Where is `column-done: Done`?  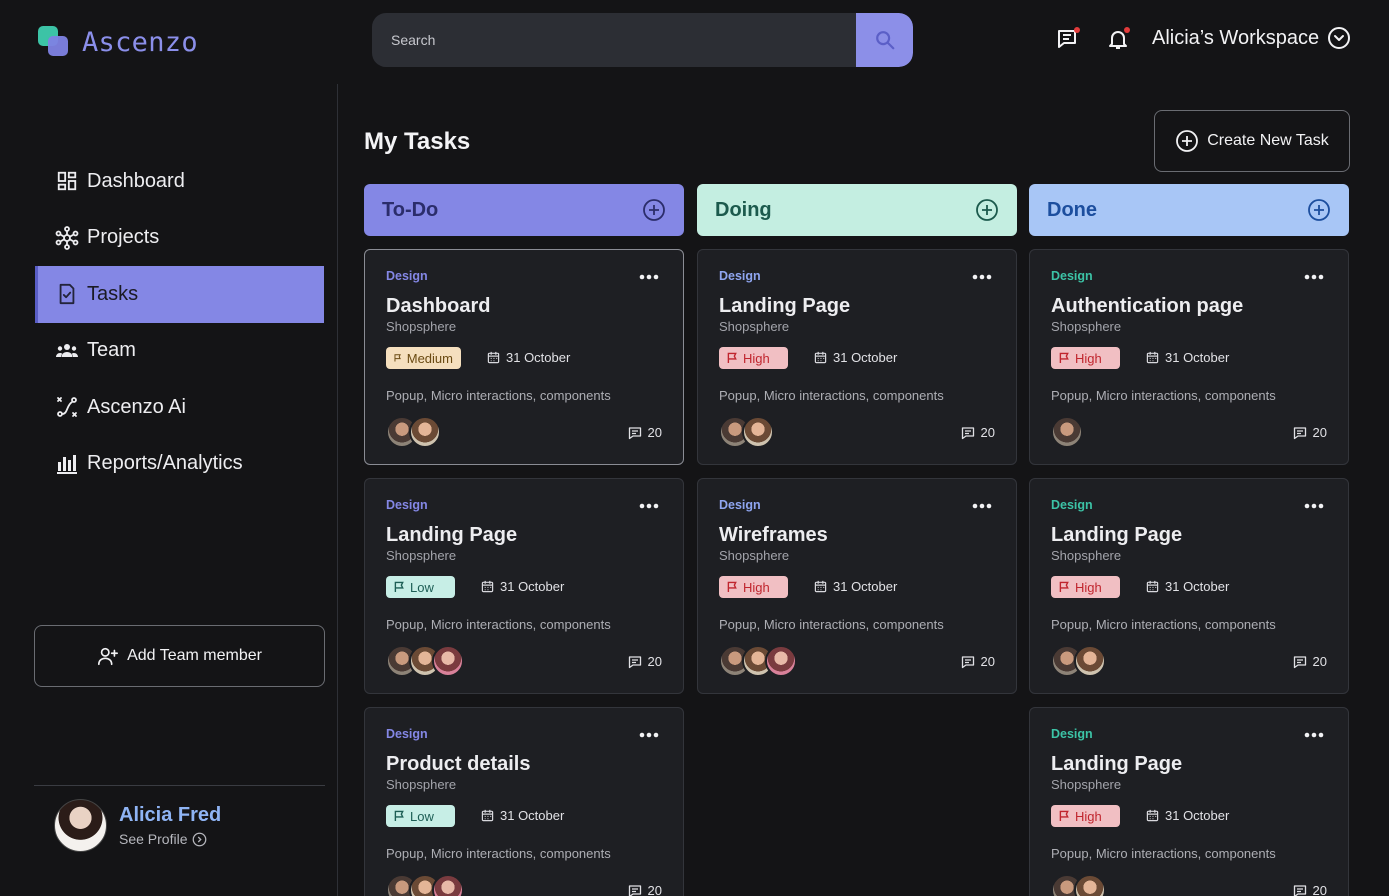
column-done: Done is located at coordinates (1189, 210).